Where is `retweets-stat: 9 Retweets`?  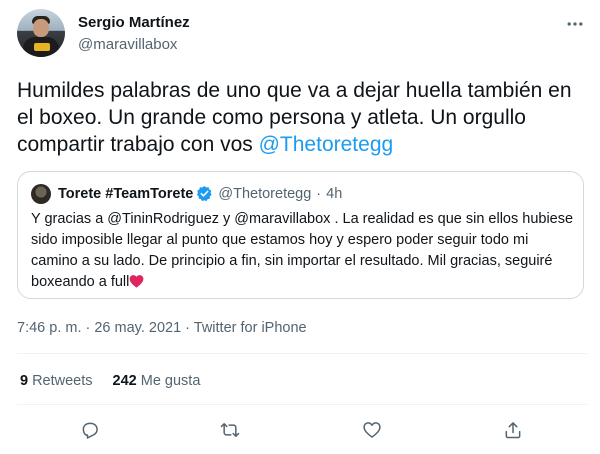 retweets-stat: 9 Retweets is located at coordinates (56, 381).